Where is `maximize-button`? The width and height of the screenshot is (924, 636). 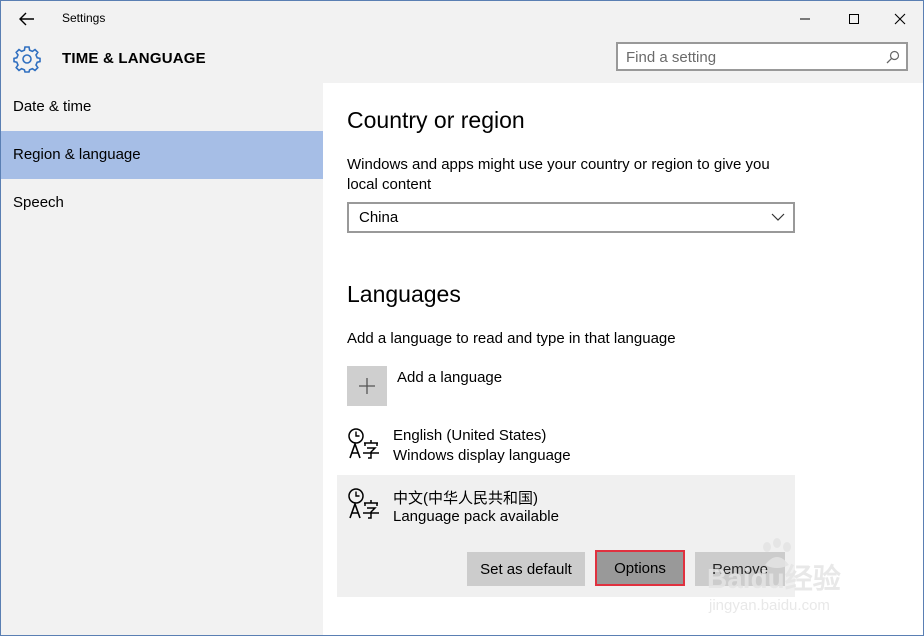 maximize-button is located at coordinates (854, 19).